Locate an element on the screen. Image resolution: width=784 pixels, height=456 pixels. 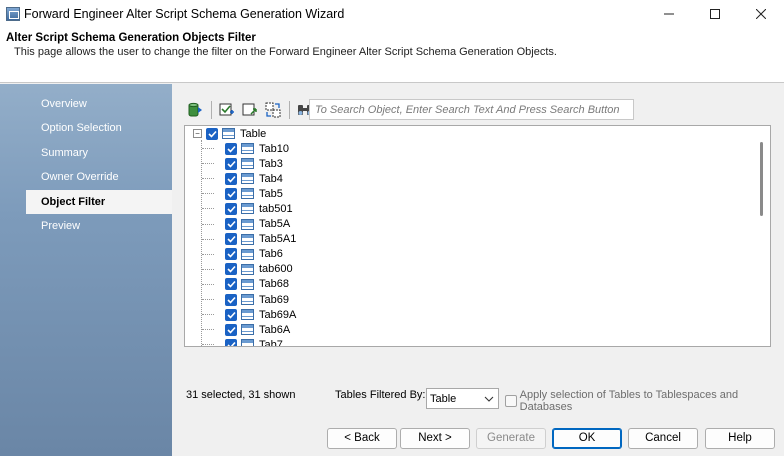
tree-node-table-item: Tab6 is located at coordinates (254, 254).